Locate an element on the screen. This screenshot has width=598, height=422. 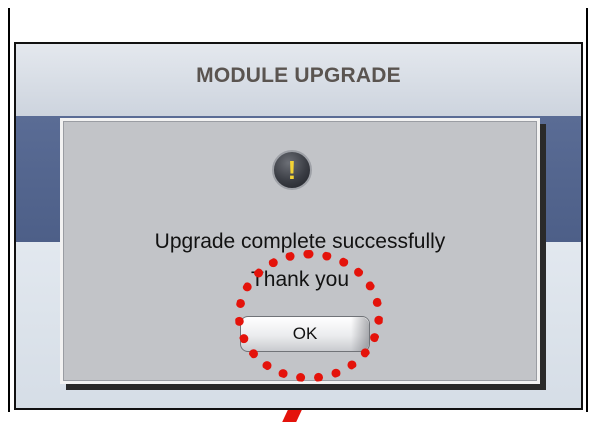
exclamation-glyph: ! is located at coordinates (292, 170).